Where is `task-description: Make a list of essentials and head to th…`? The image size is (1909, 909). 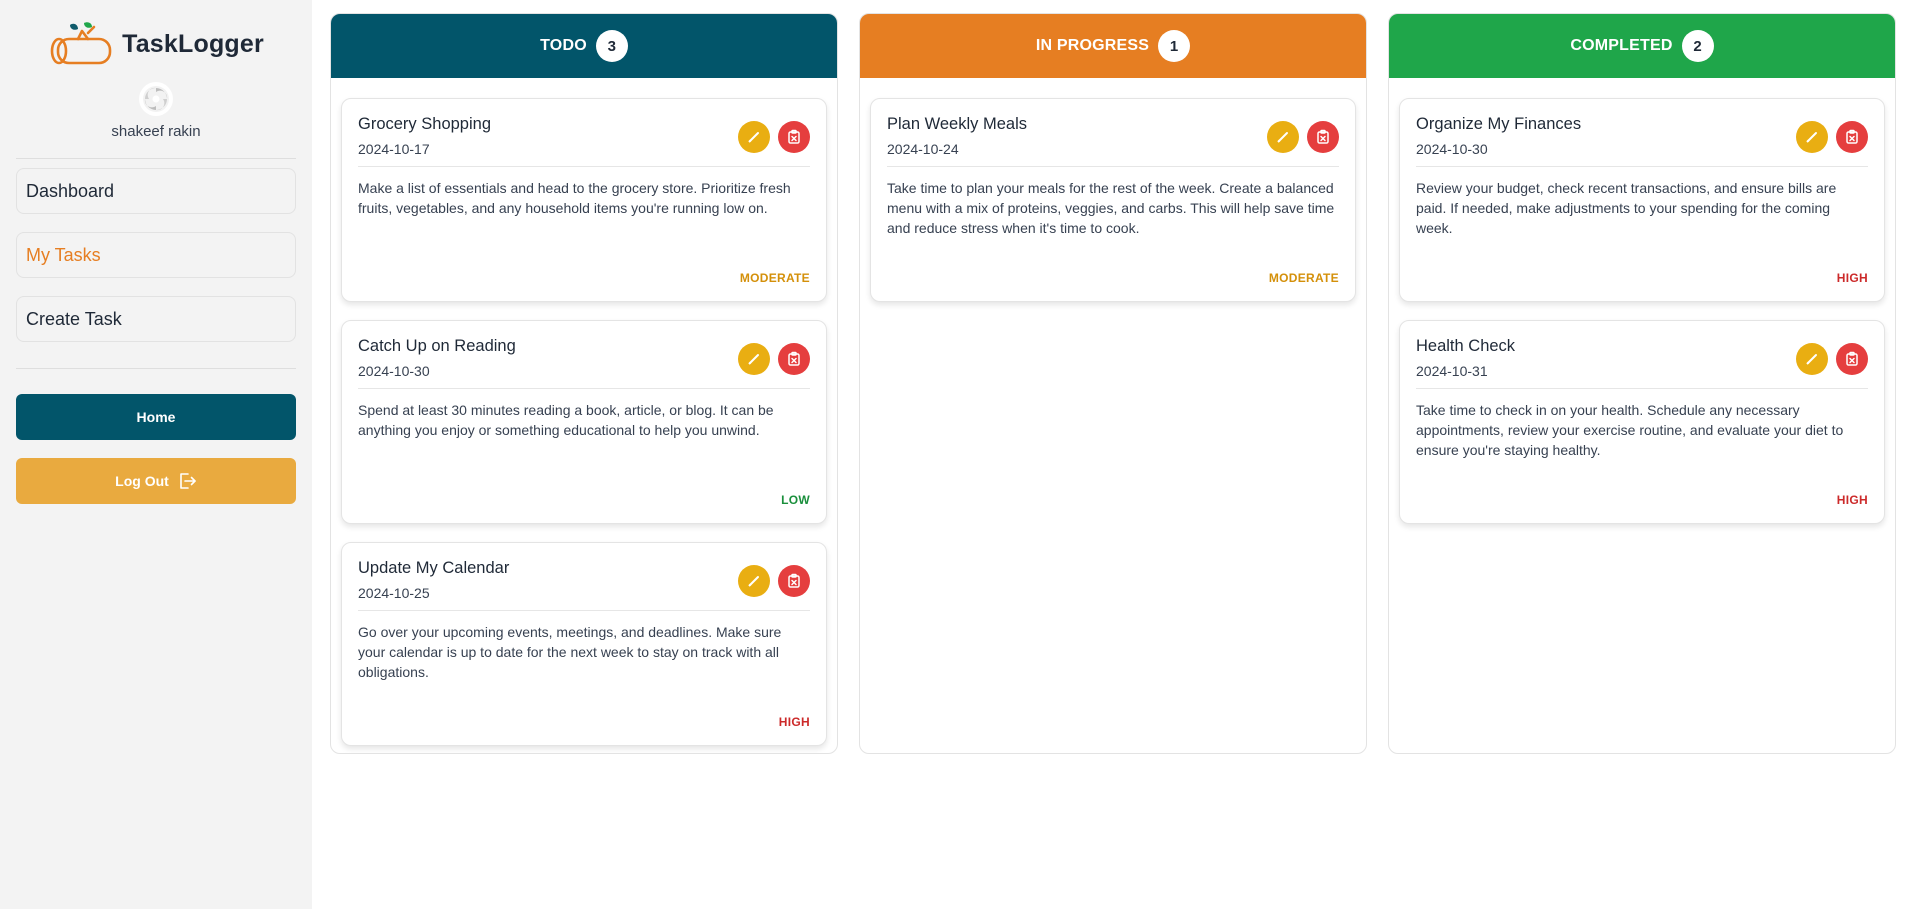
task-description: Make a list of essentials and head to th… is located at coordinates (574, 198).